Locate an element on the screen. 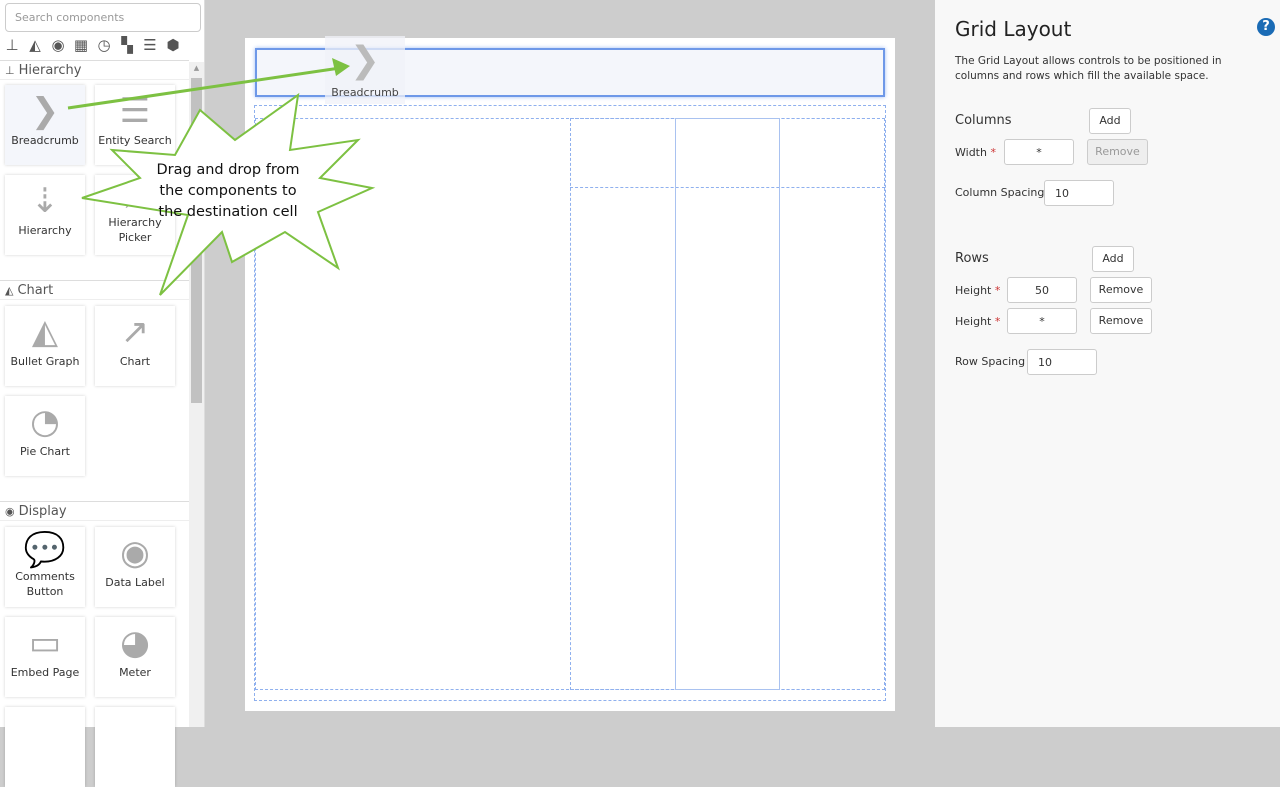 The image size is (1280, 787). tile-chart: ↗ Chart is located at coordinates (135, 346).